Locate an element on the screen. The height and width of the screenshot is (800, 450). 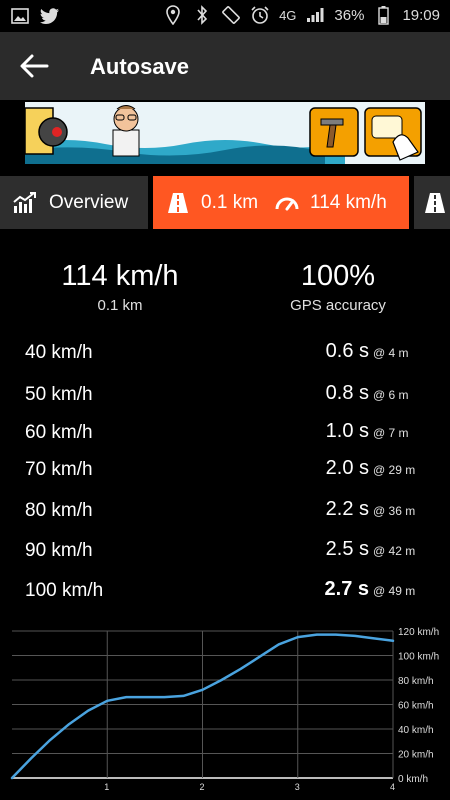
x-tick-label: 4 is located at coordinates (392, 787).